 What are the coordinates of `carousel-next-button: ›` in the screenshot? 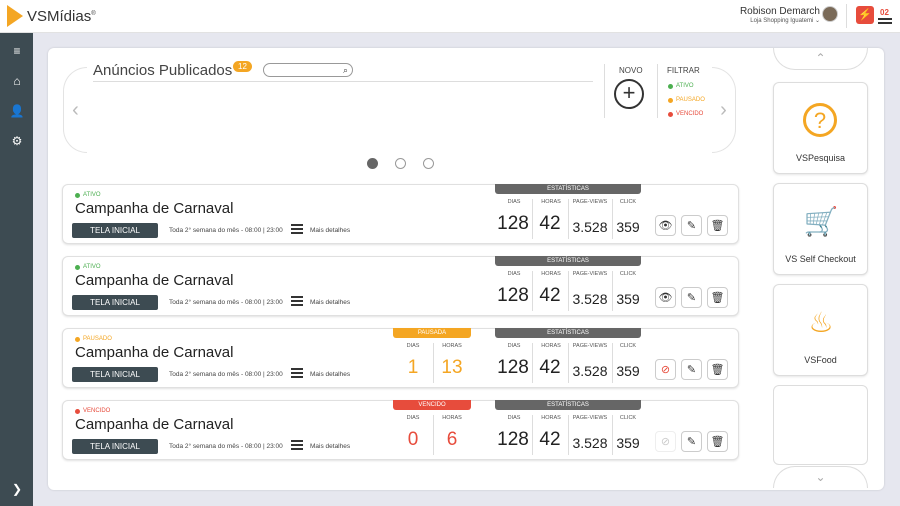 It's located at (724, 110).